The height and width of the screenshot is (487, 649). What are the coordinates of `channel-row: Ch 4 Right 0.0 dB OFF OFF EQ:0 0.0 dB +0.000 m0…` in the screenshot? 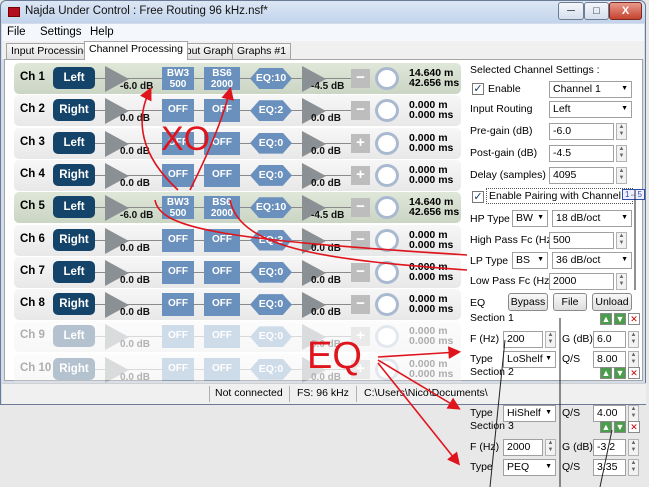 It's located at (237, 175).